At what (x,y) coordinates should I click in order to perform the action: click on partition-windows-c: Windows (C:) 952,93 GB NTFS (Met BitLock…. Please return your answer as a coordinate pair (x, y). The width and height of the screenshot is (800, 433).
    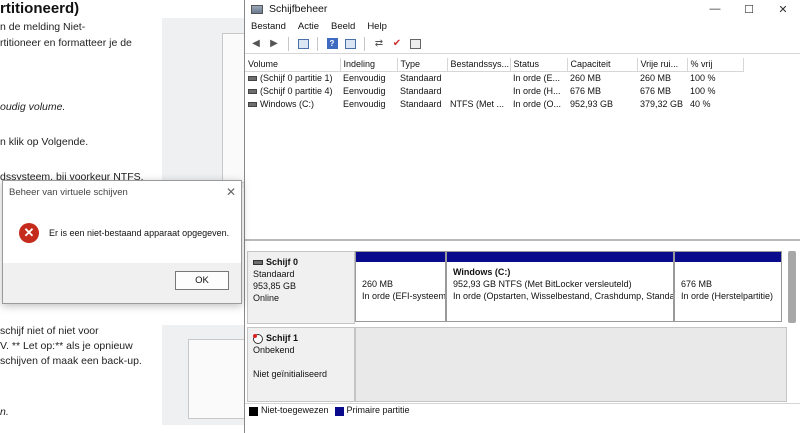
    Looking at the image, I should click on (560, 286).